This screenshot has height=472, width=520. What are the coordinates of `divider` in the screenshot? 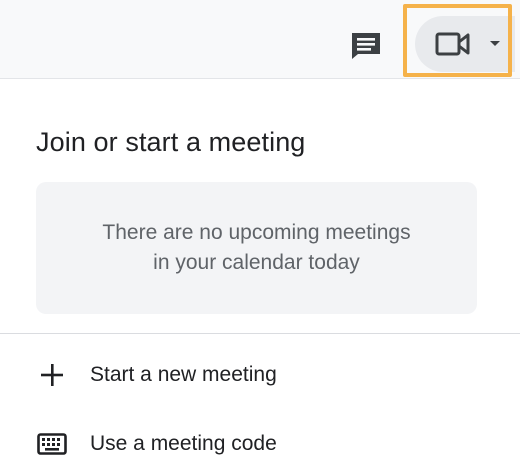 It's located at (260, 333).